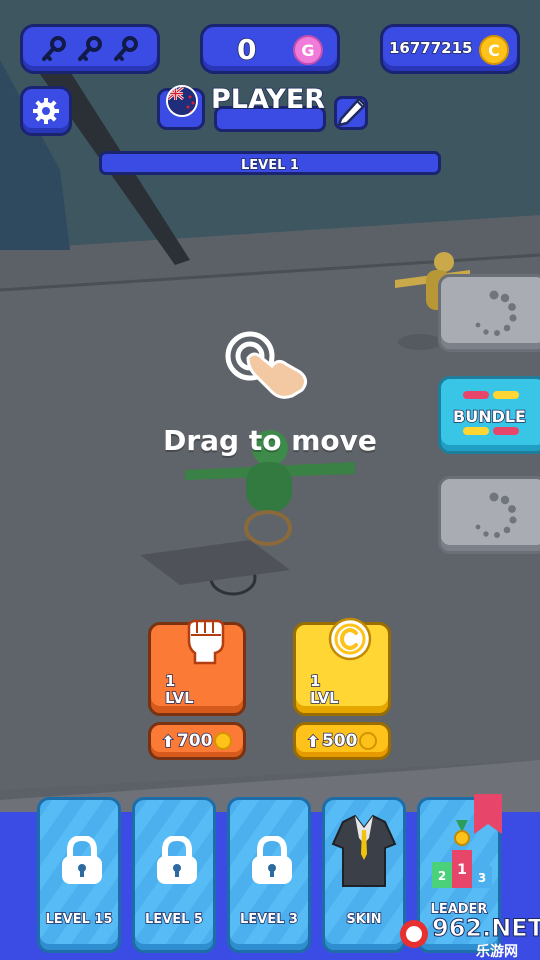 The image size is (540, 960). What do you see at coordinates (79, 919) in the screenshot?
I see `tab-level-15-label: LEVEL 15` at bounding box center [79, 919].